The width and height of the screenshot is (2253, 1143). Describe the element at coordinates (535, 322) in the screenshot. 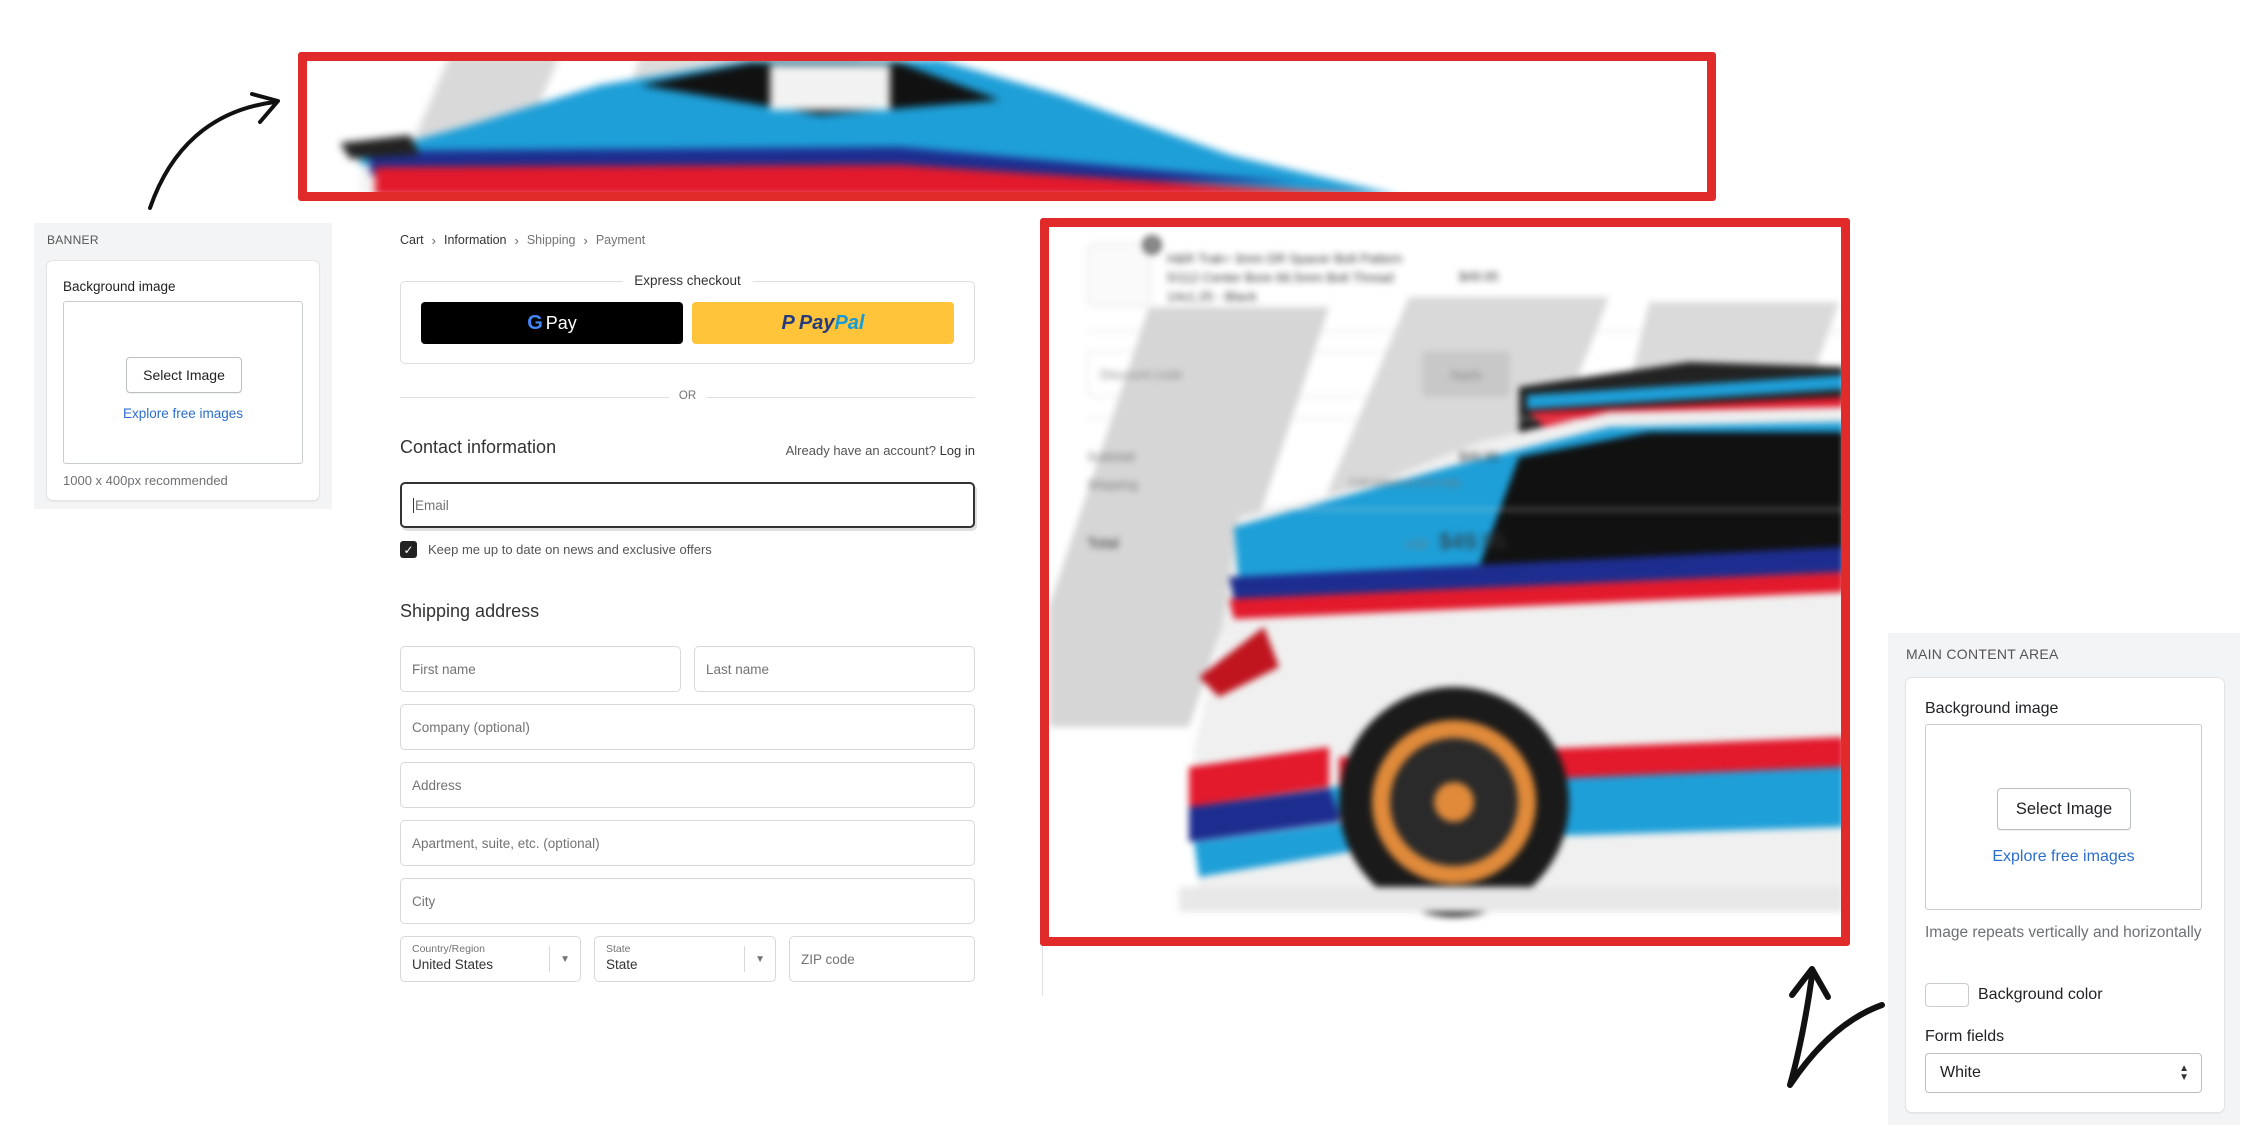

I see `google-g-icon: G` at that location.